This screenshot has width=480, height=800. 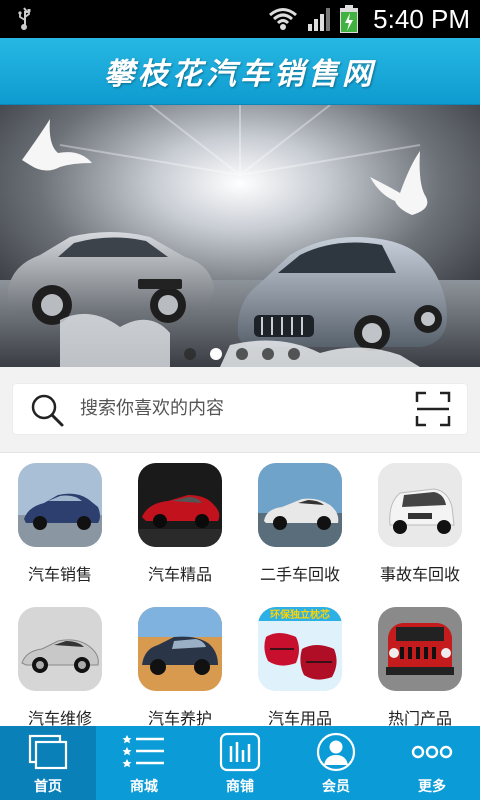 What do you see at coordinates (216, 354) in the screenshot?
I see `banner-dot-active` at bounding box center [216, 354].